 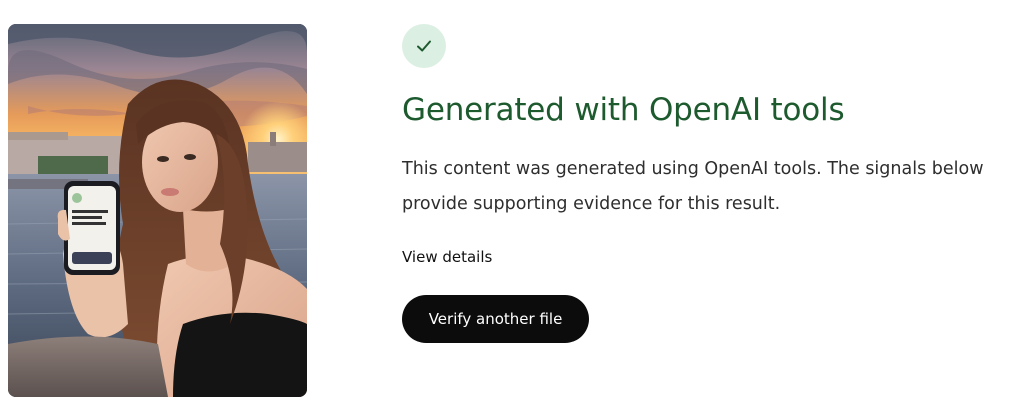 I want to click on view-details-link: View details, so click(x=447, y=257).